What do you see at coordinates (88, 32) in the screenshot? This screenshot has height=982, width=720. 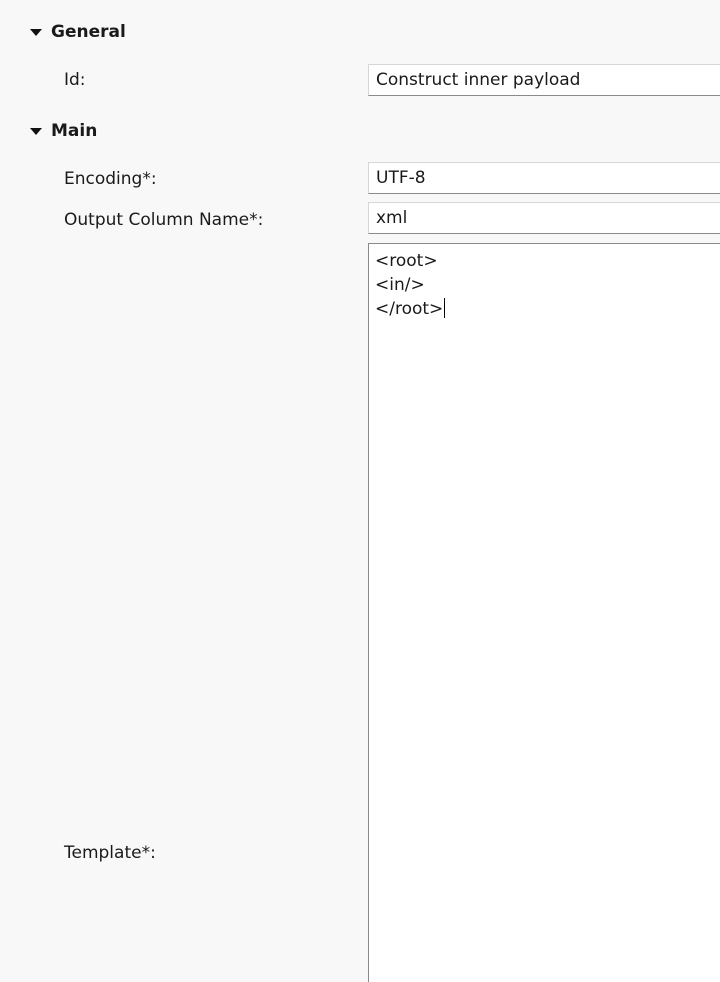 I see `section-general-title: General` at bounding box center [88, 32].